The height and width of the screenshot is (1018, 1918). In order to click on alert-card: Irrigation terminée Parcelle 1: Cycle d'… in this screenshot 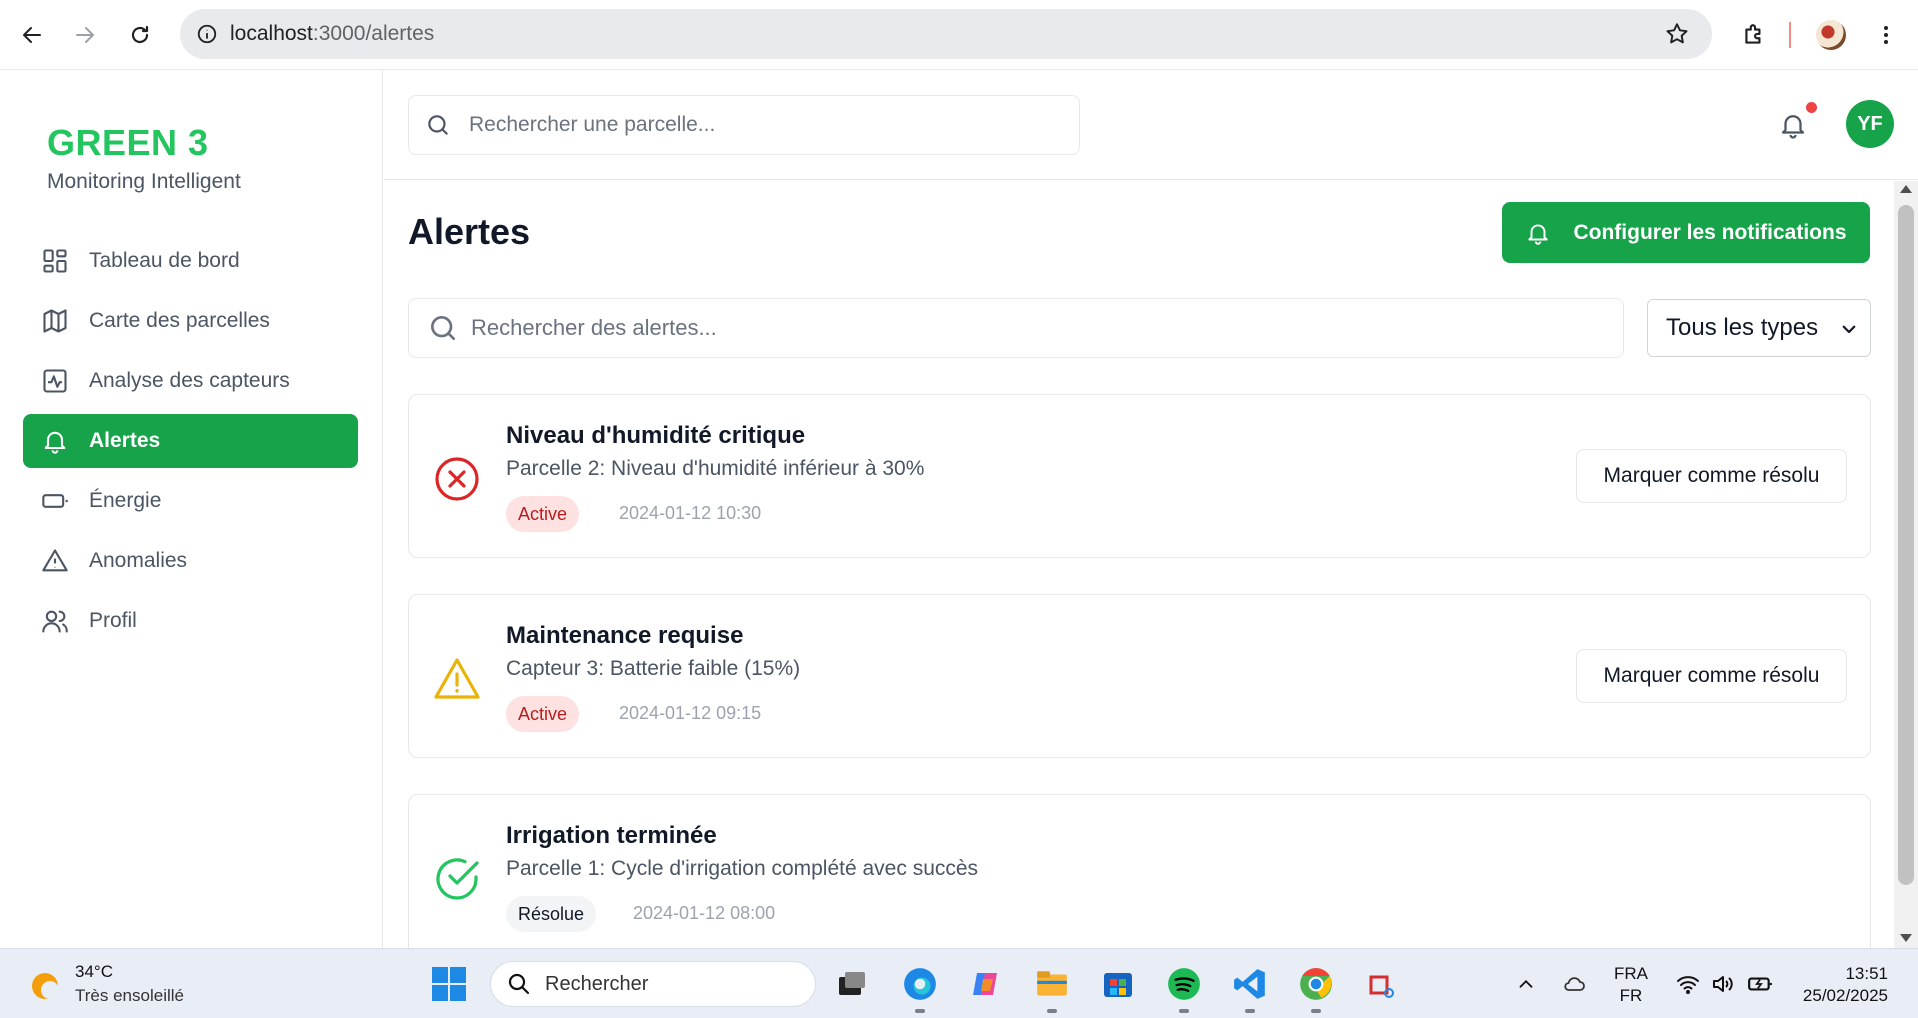, I will do `click(1139, 871)`.